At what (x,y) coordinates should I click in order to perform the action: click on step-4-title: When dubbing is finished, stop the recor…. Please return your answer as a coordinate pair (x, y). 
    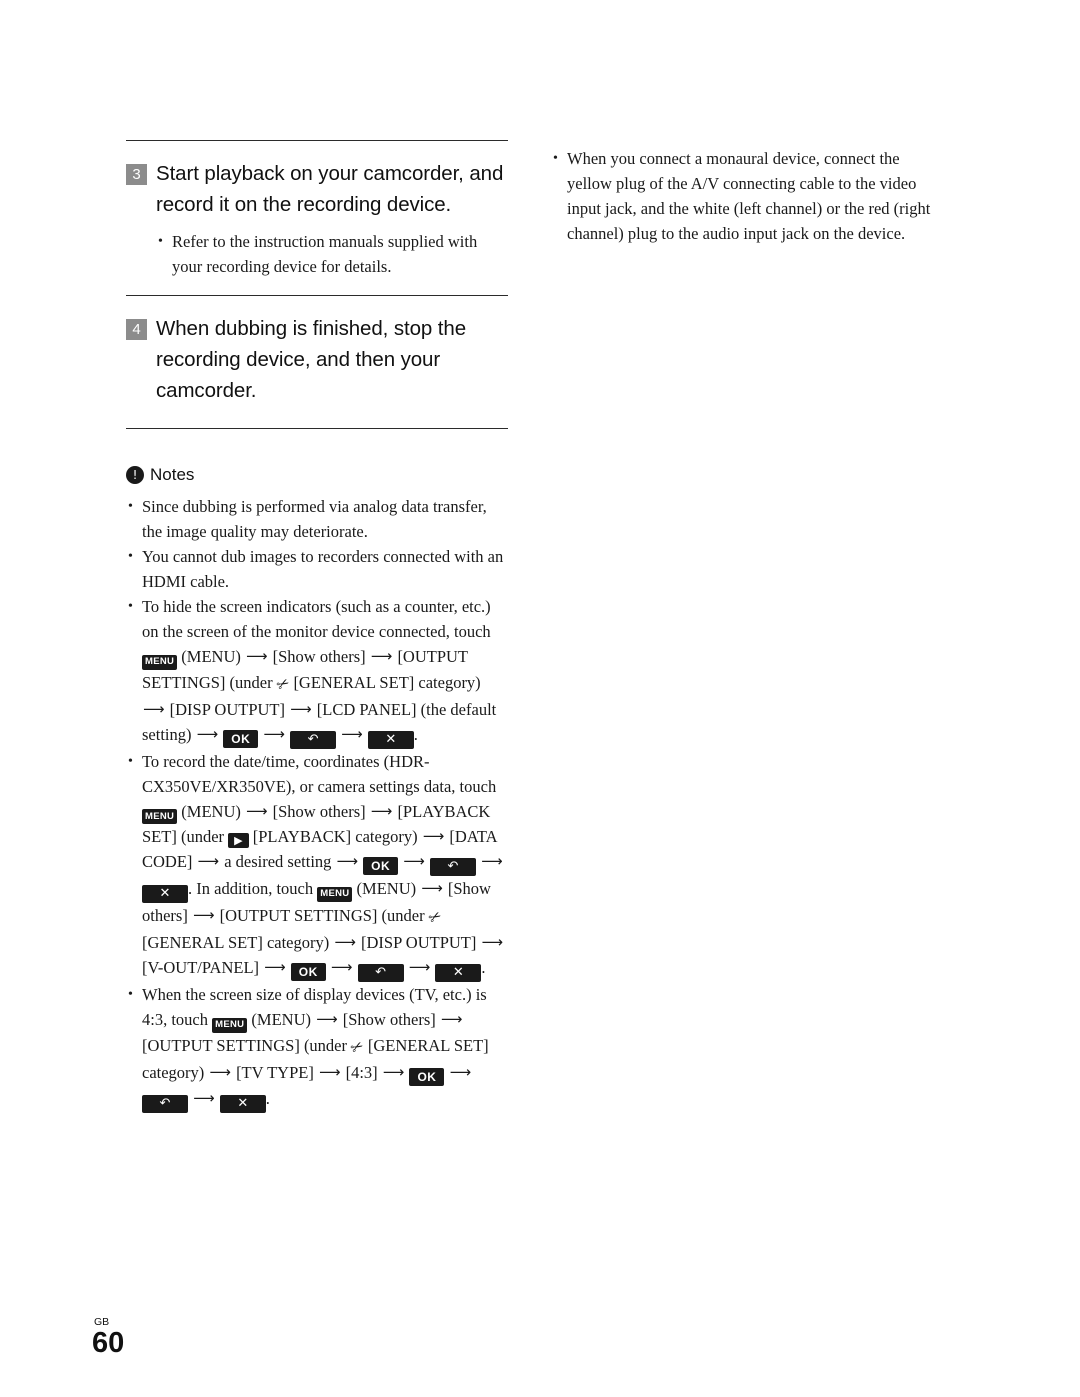
    Looking at the image, I should click on (311, 359).